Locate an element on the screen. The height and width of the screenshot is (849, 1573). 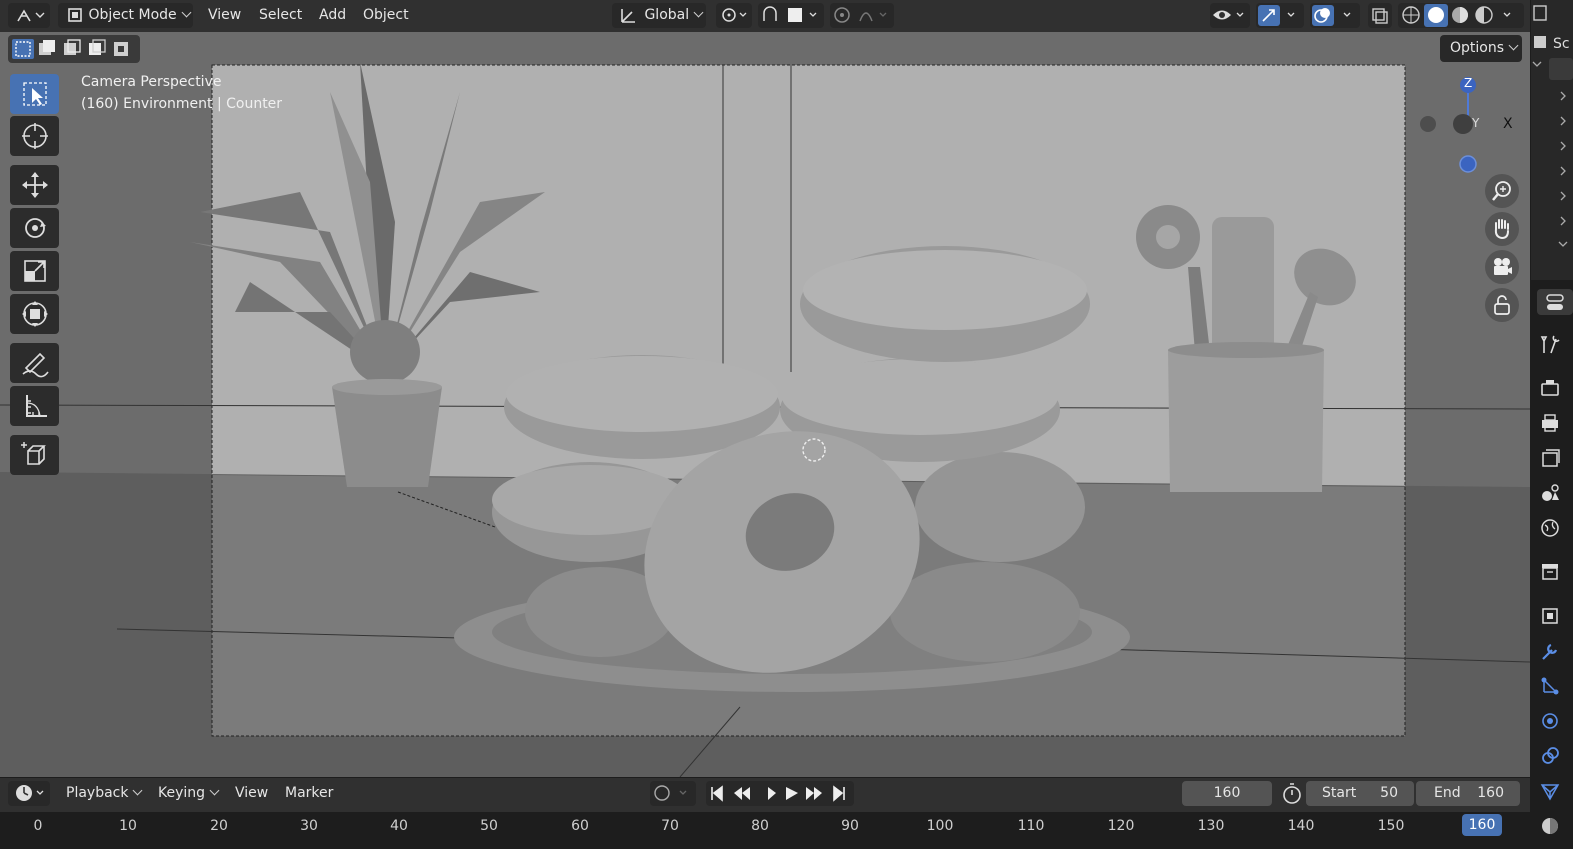
transform-orientation-dropdown: Global is located at coordinates (659, 15).